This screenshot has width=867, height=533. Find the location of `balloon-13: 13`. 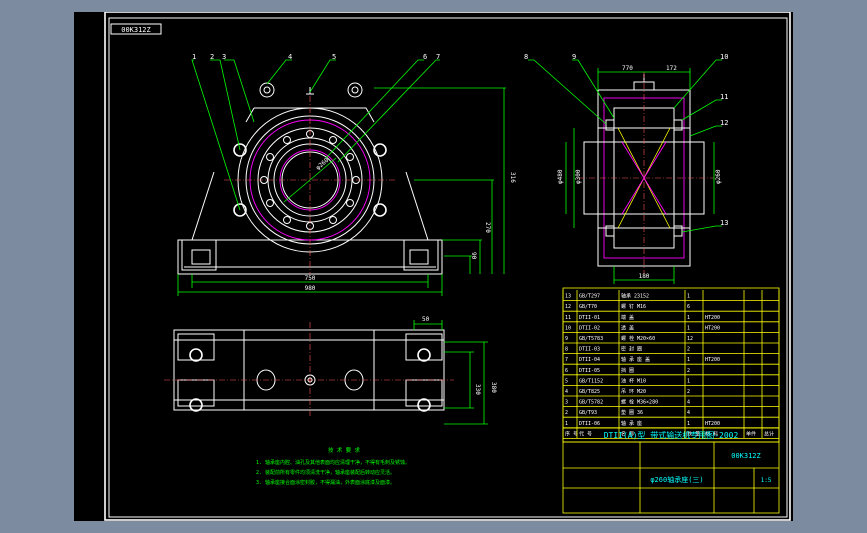

balloon-13: 13 is located at coordinates (724, 223).